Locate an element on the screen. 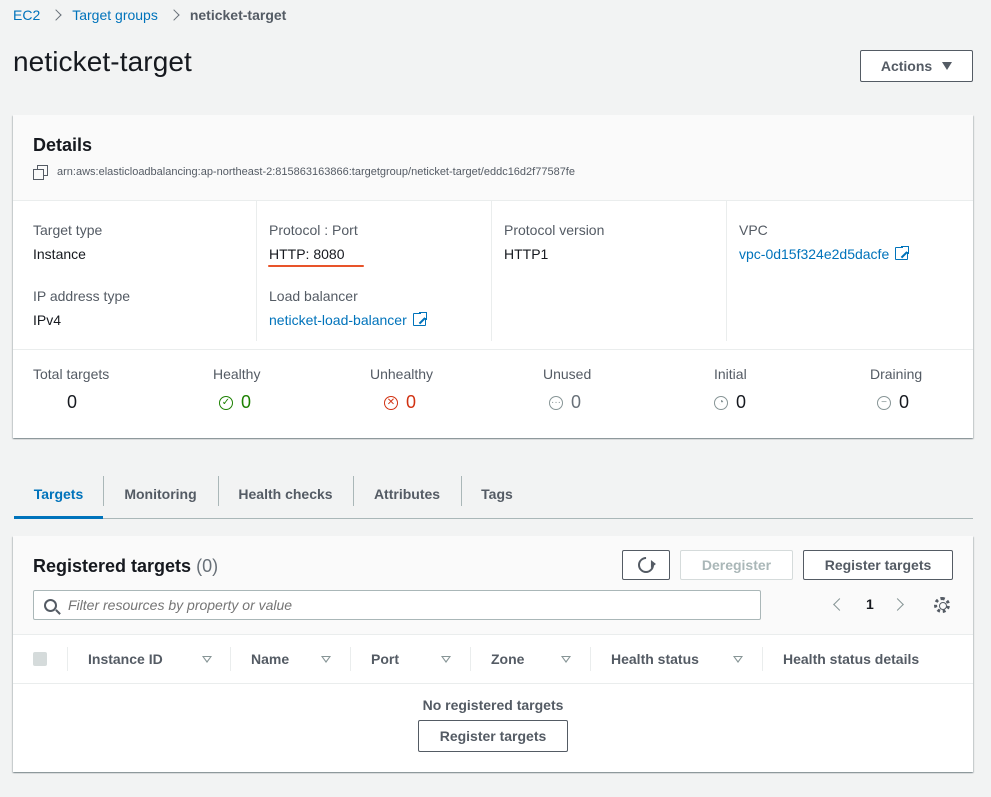  vpc-label: VPC is located at coordinates (753, 230).